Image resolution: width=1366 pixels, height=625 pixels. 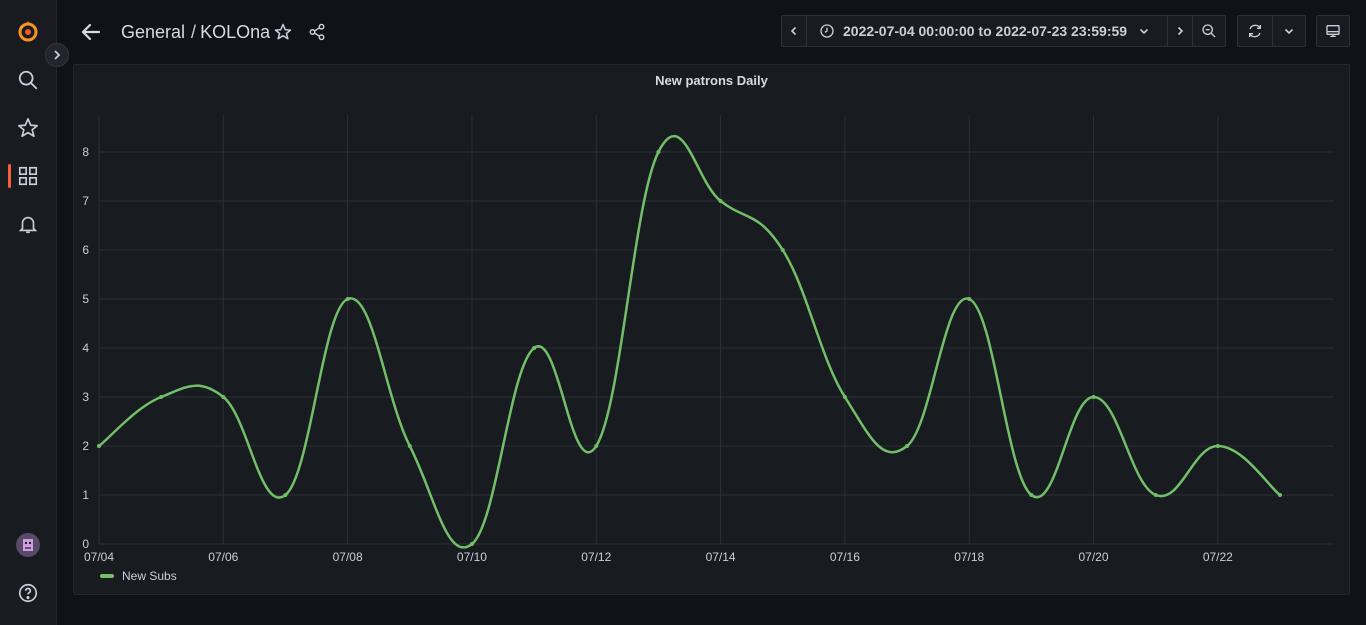 I want to click on grafana-logo-icon, so click(x=28, y=32).